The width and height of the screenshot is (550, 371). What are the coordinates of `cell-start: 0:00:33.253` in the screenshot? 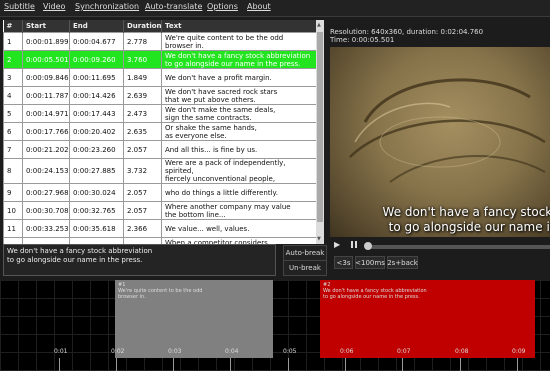 It's located at (46, 228).